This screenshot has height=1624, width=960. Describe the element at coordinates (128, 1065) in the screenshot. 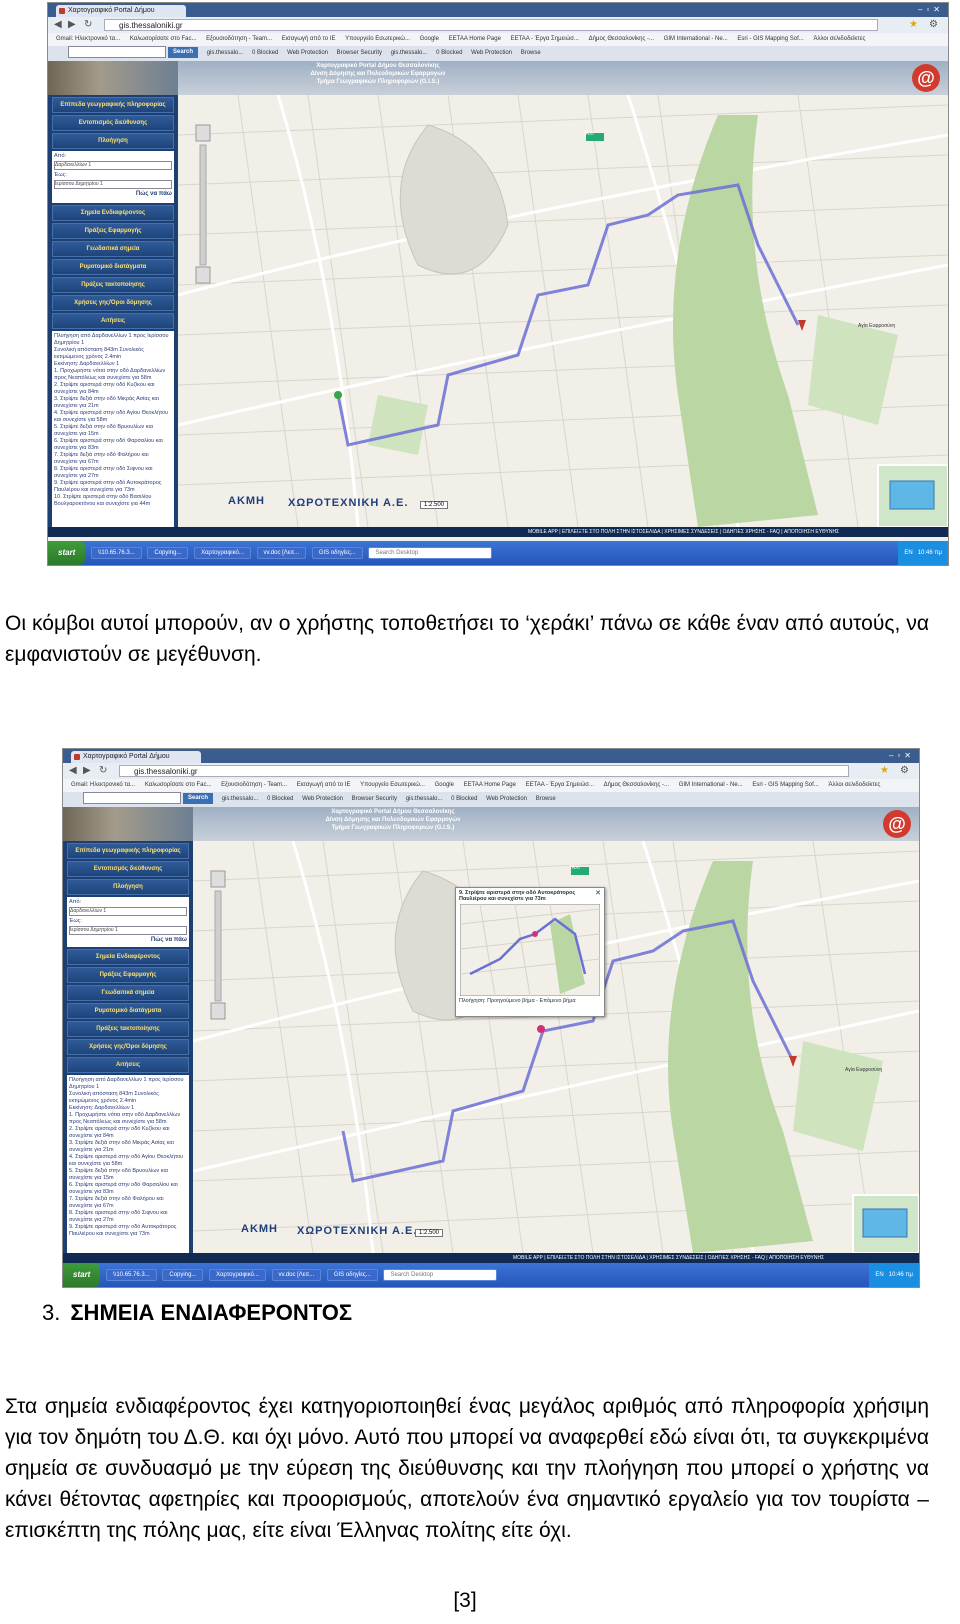

I see `menu-requests: Αιτήσεις` at that location.